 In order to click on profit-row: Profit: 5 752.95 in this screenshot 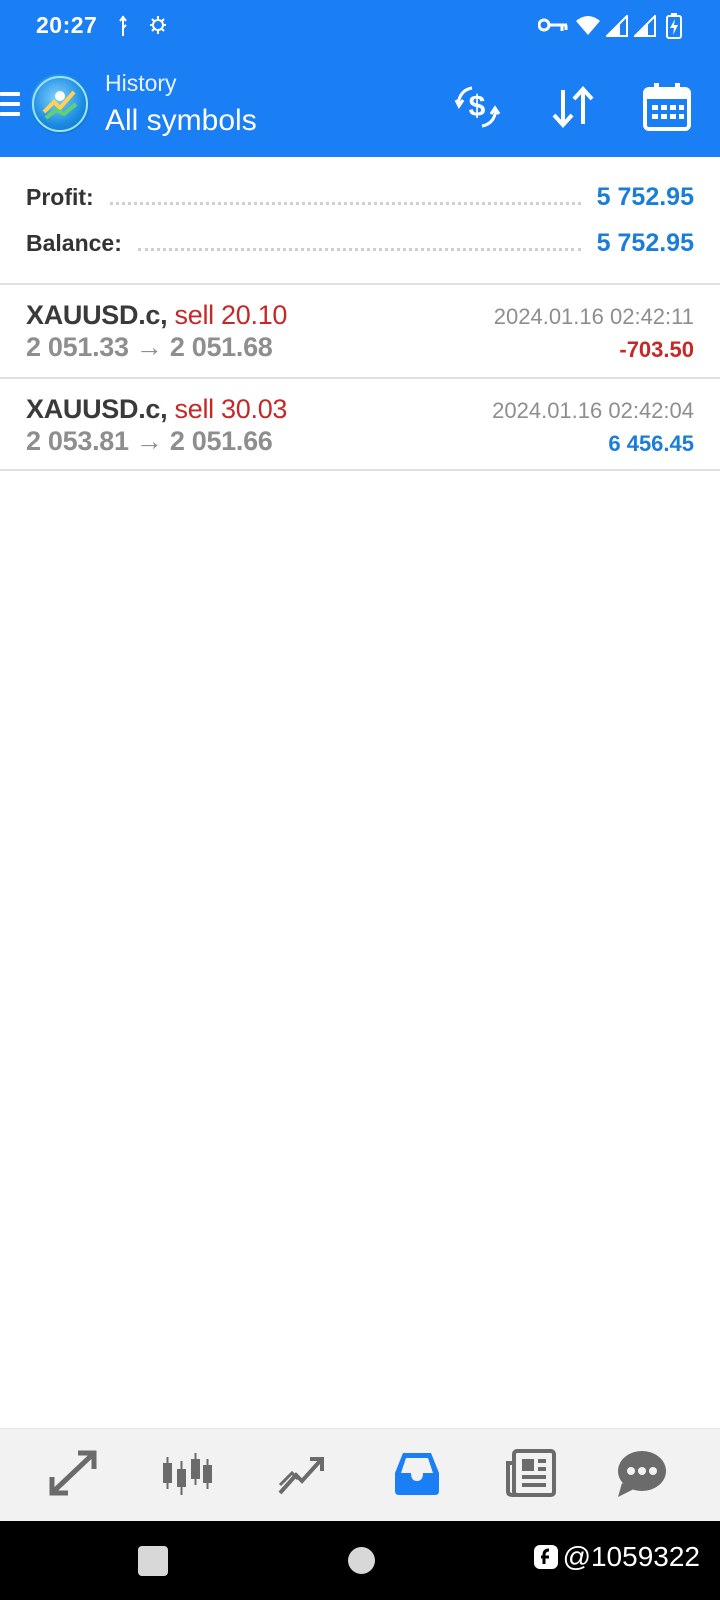, I will do `click(360, 197)`.